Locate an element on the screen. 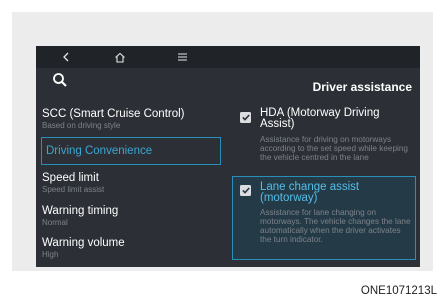  menu-item-sublabel: Based on driving style is located at coordinates (81, 125).